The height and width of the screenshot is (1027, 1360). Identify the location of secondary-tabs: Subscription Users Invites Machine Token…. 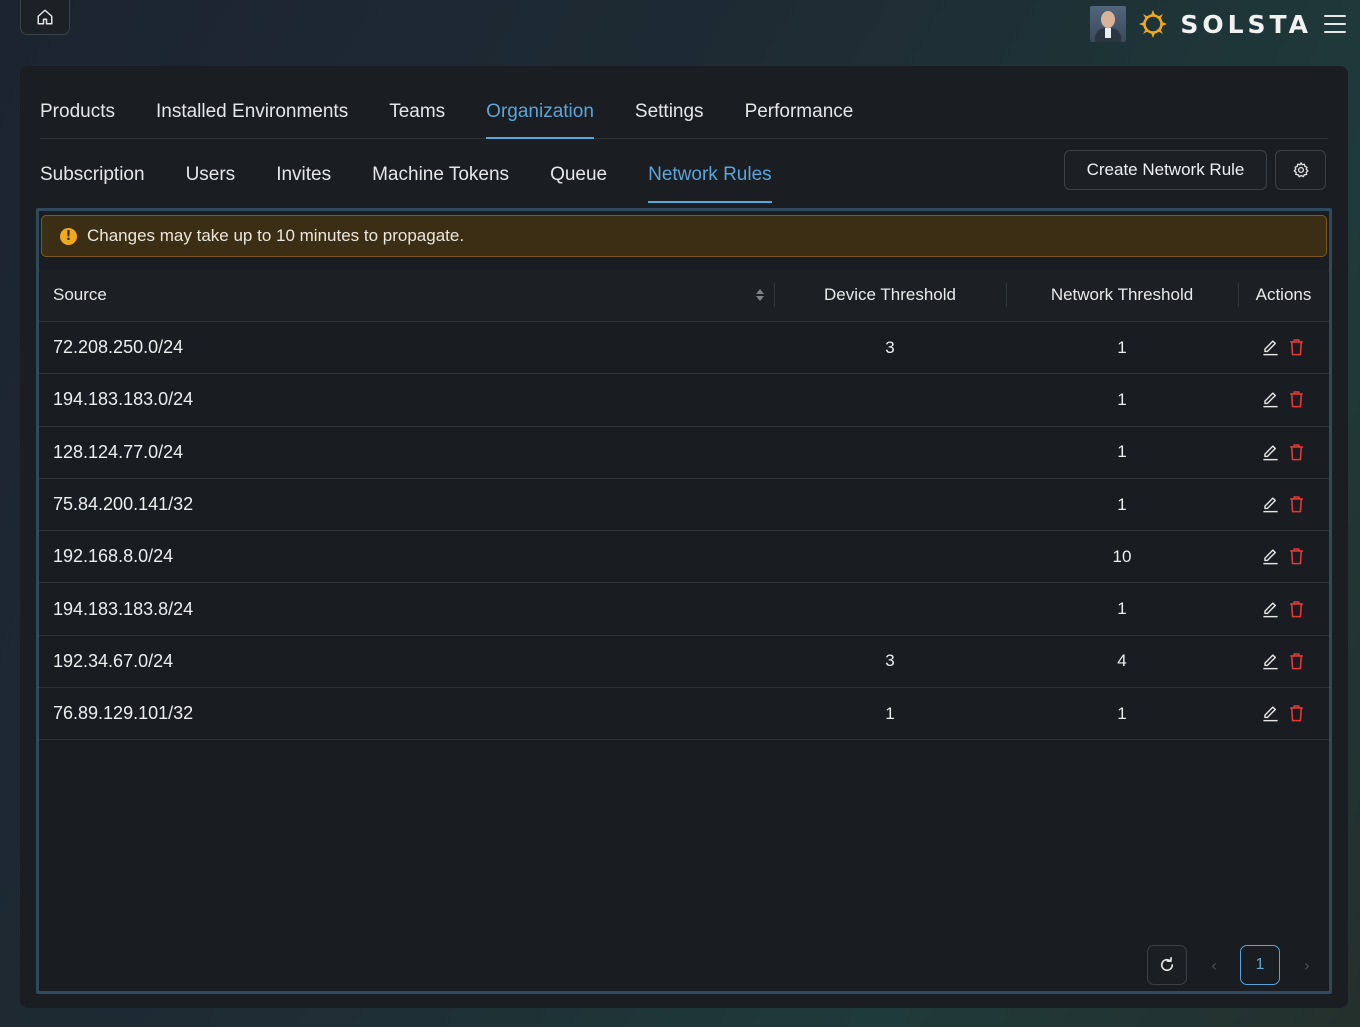
(406, 181).